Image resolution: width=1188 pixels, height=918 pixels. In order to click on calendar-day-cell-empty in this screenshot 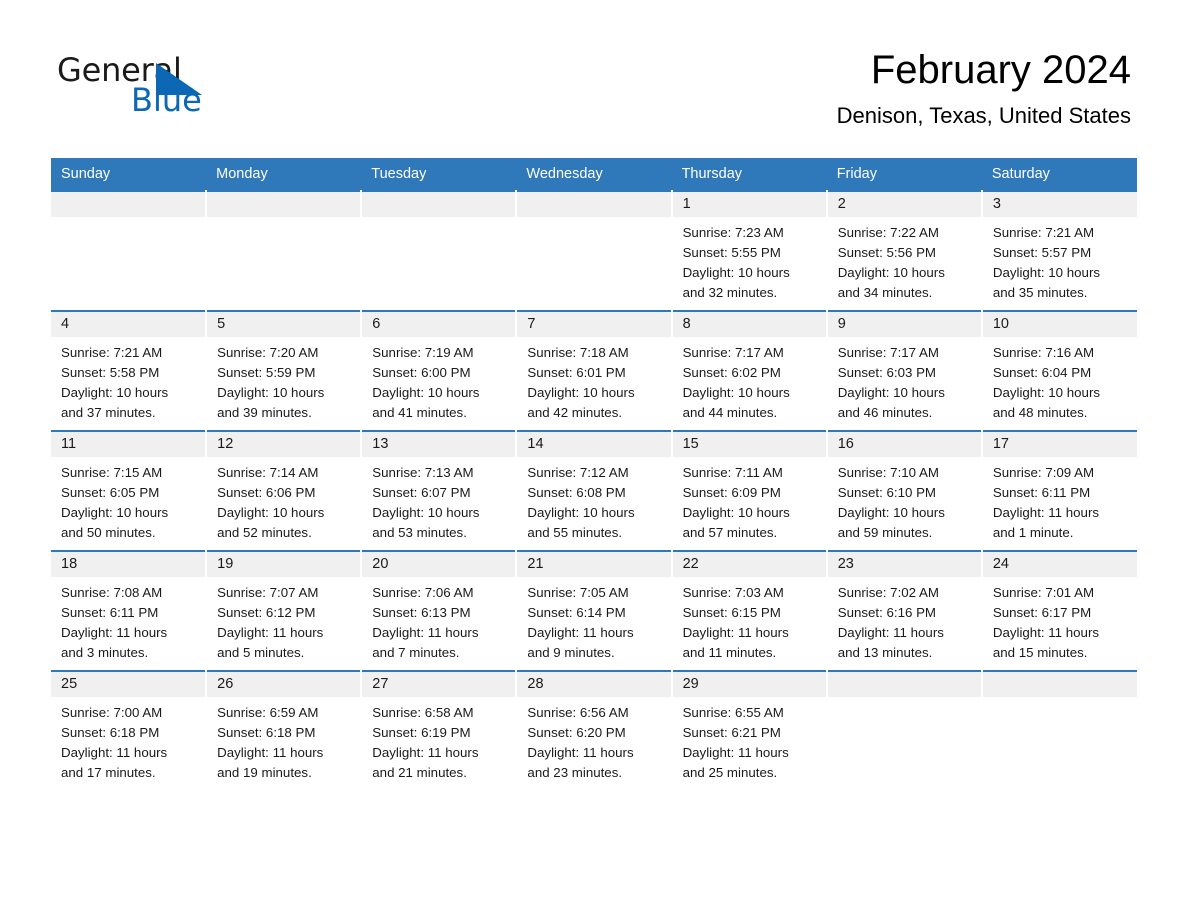, I will do `click(904, 730)`.